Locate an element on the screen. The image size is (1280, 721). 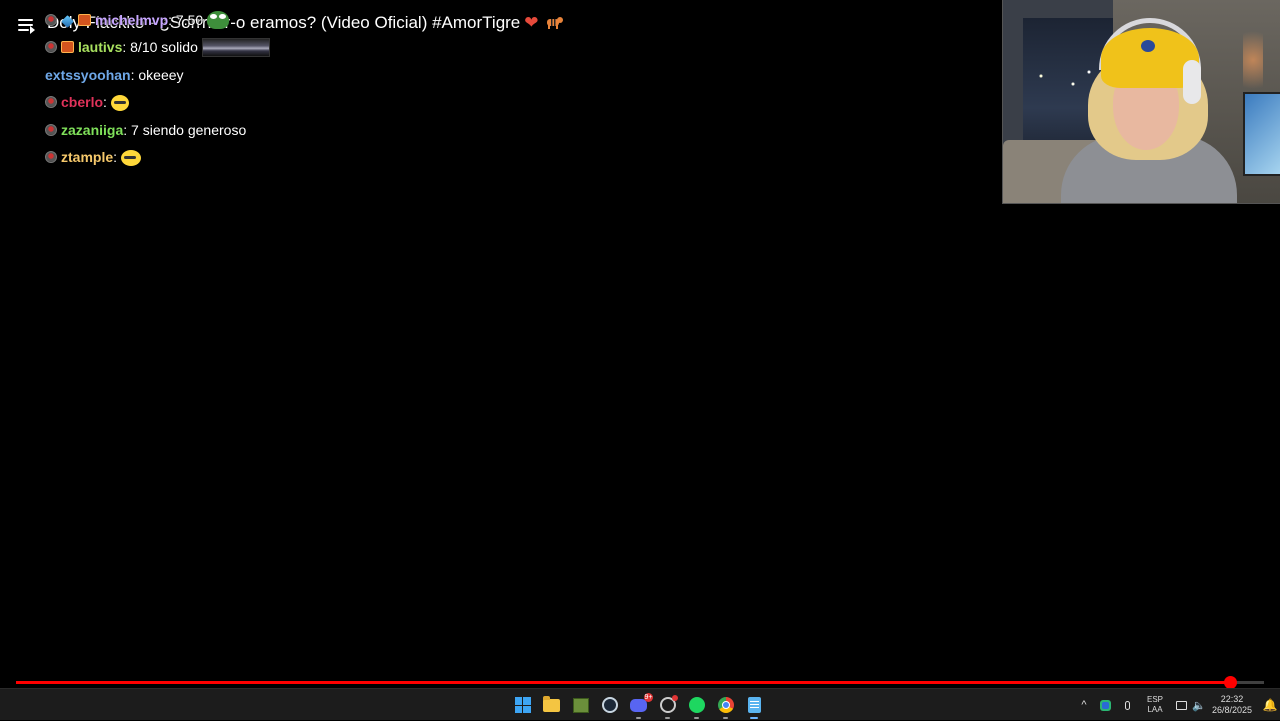
file-explorer-button is located at coordinates (551, 705).